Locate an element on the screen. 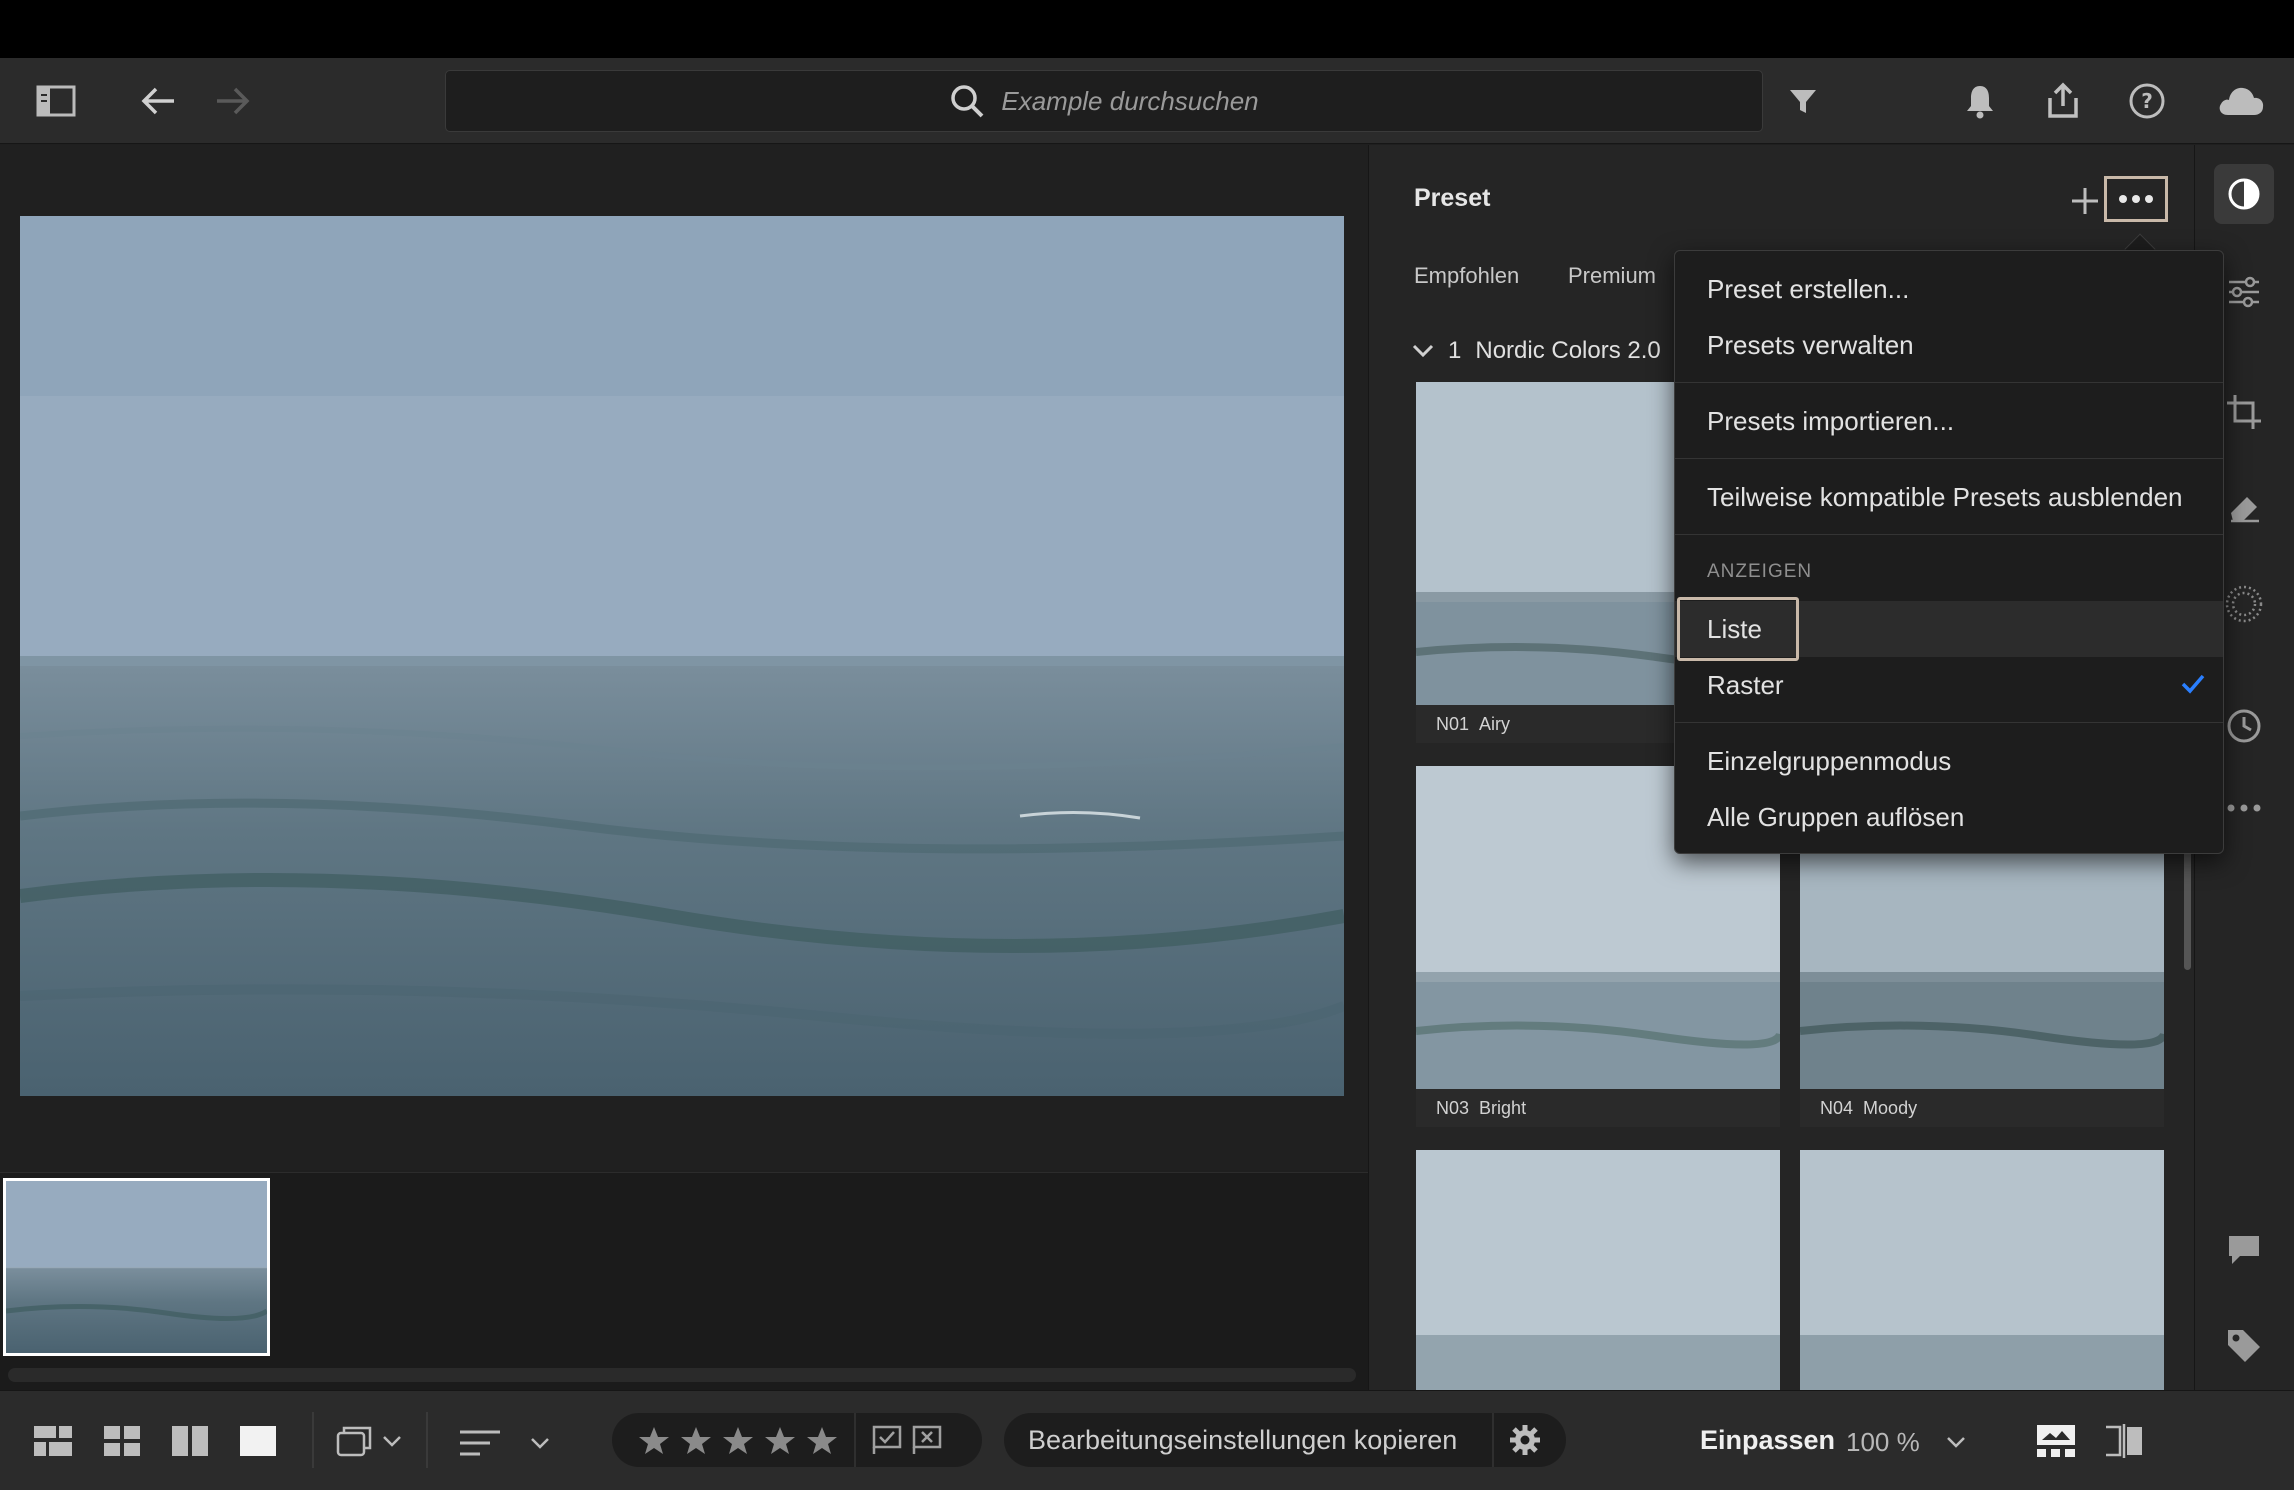 The image size is (2294, 1490). tab-premium: Premium is located at coordinates (1612, 276).